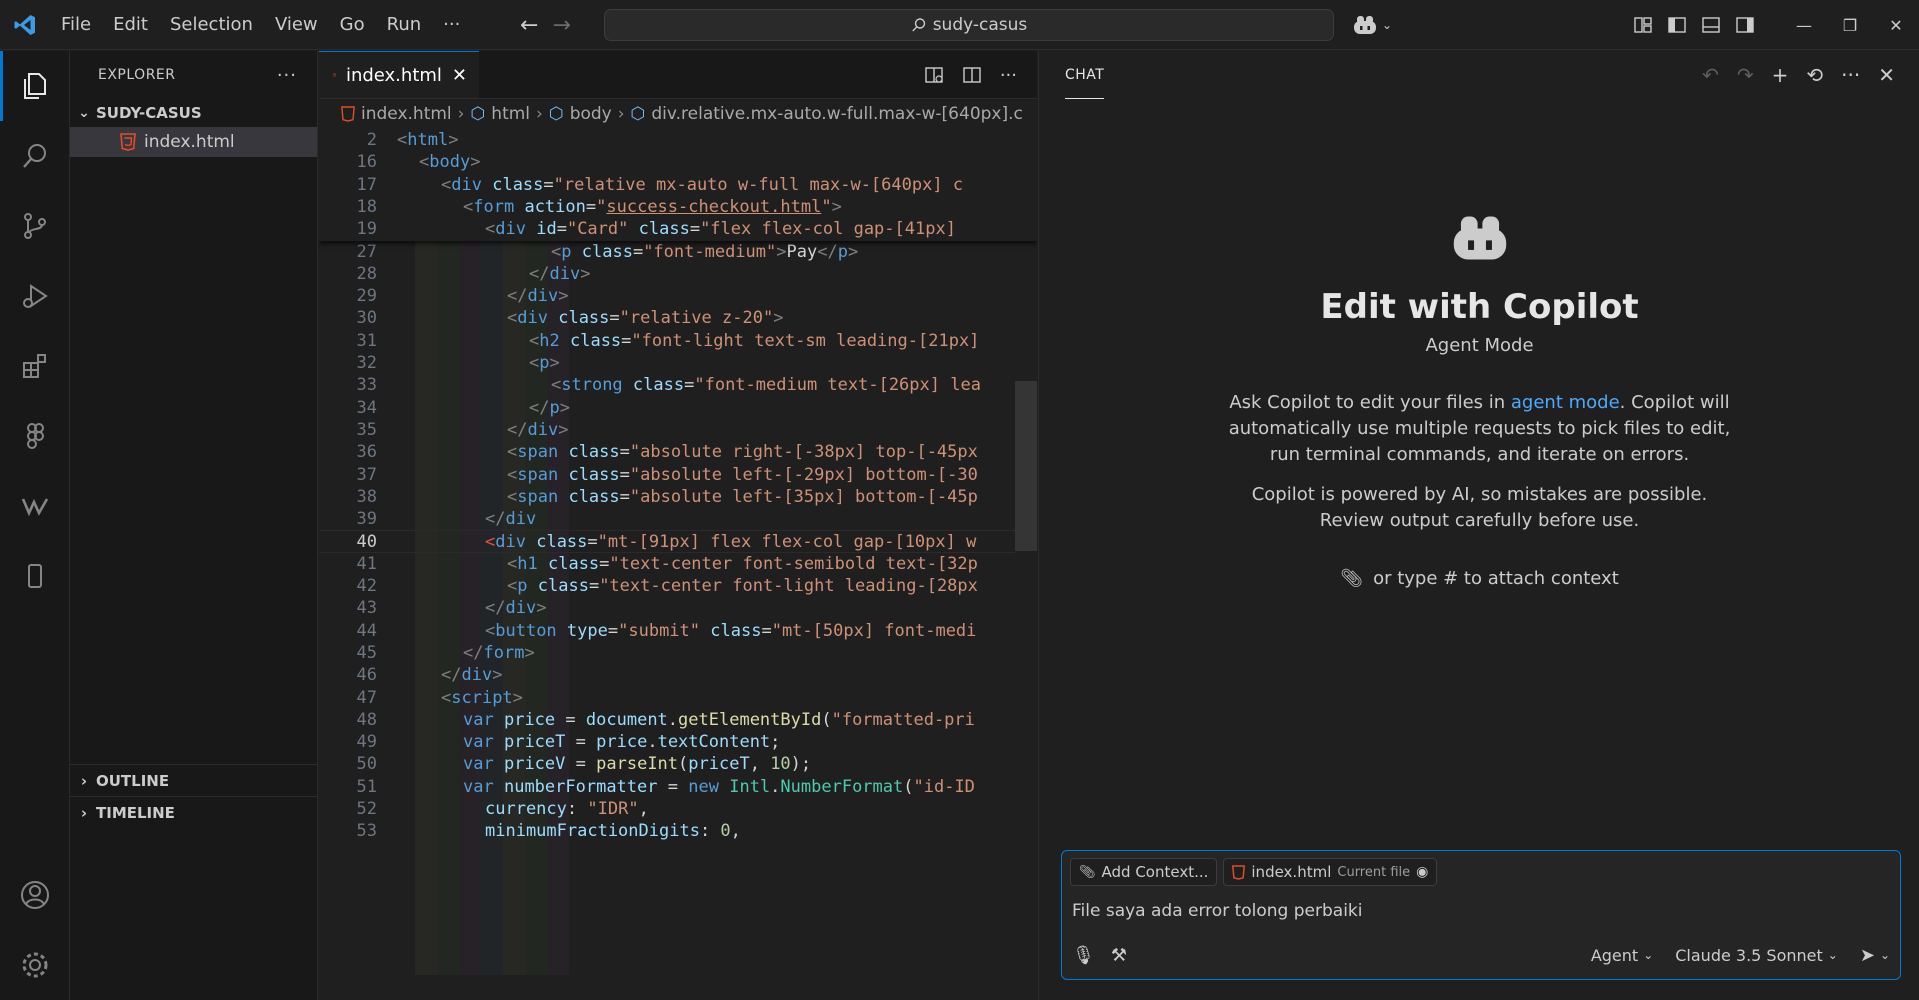  I want to click on current-file-label: Current file, so click(1374, 872).